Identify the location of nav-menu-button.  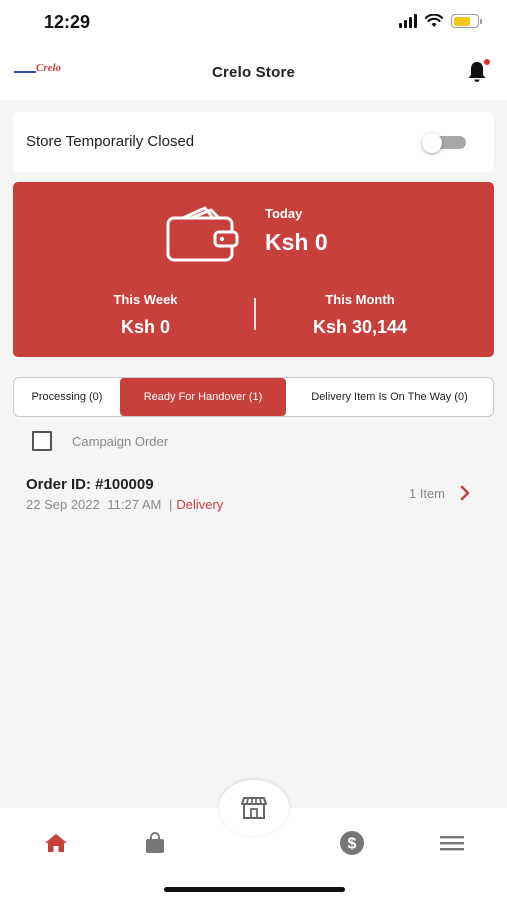
(452, 843).